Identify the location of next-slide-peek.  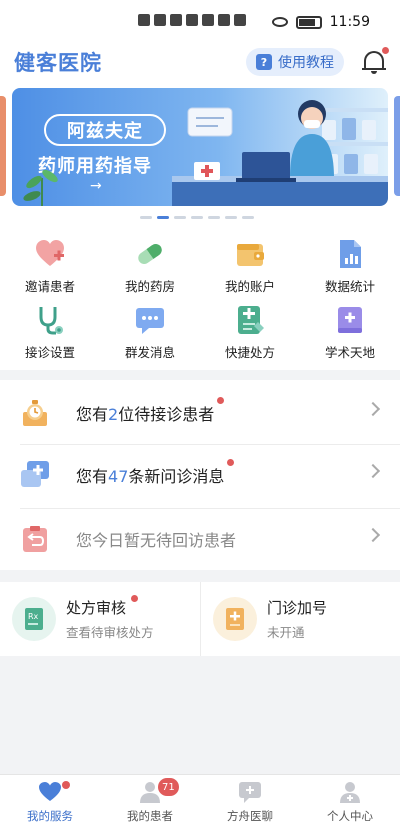
(397, 146).